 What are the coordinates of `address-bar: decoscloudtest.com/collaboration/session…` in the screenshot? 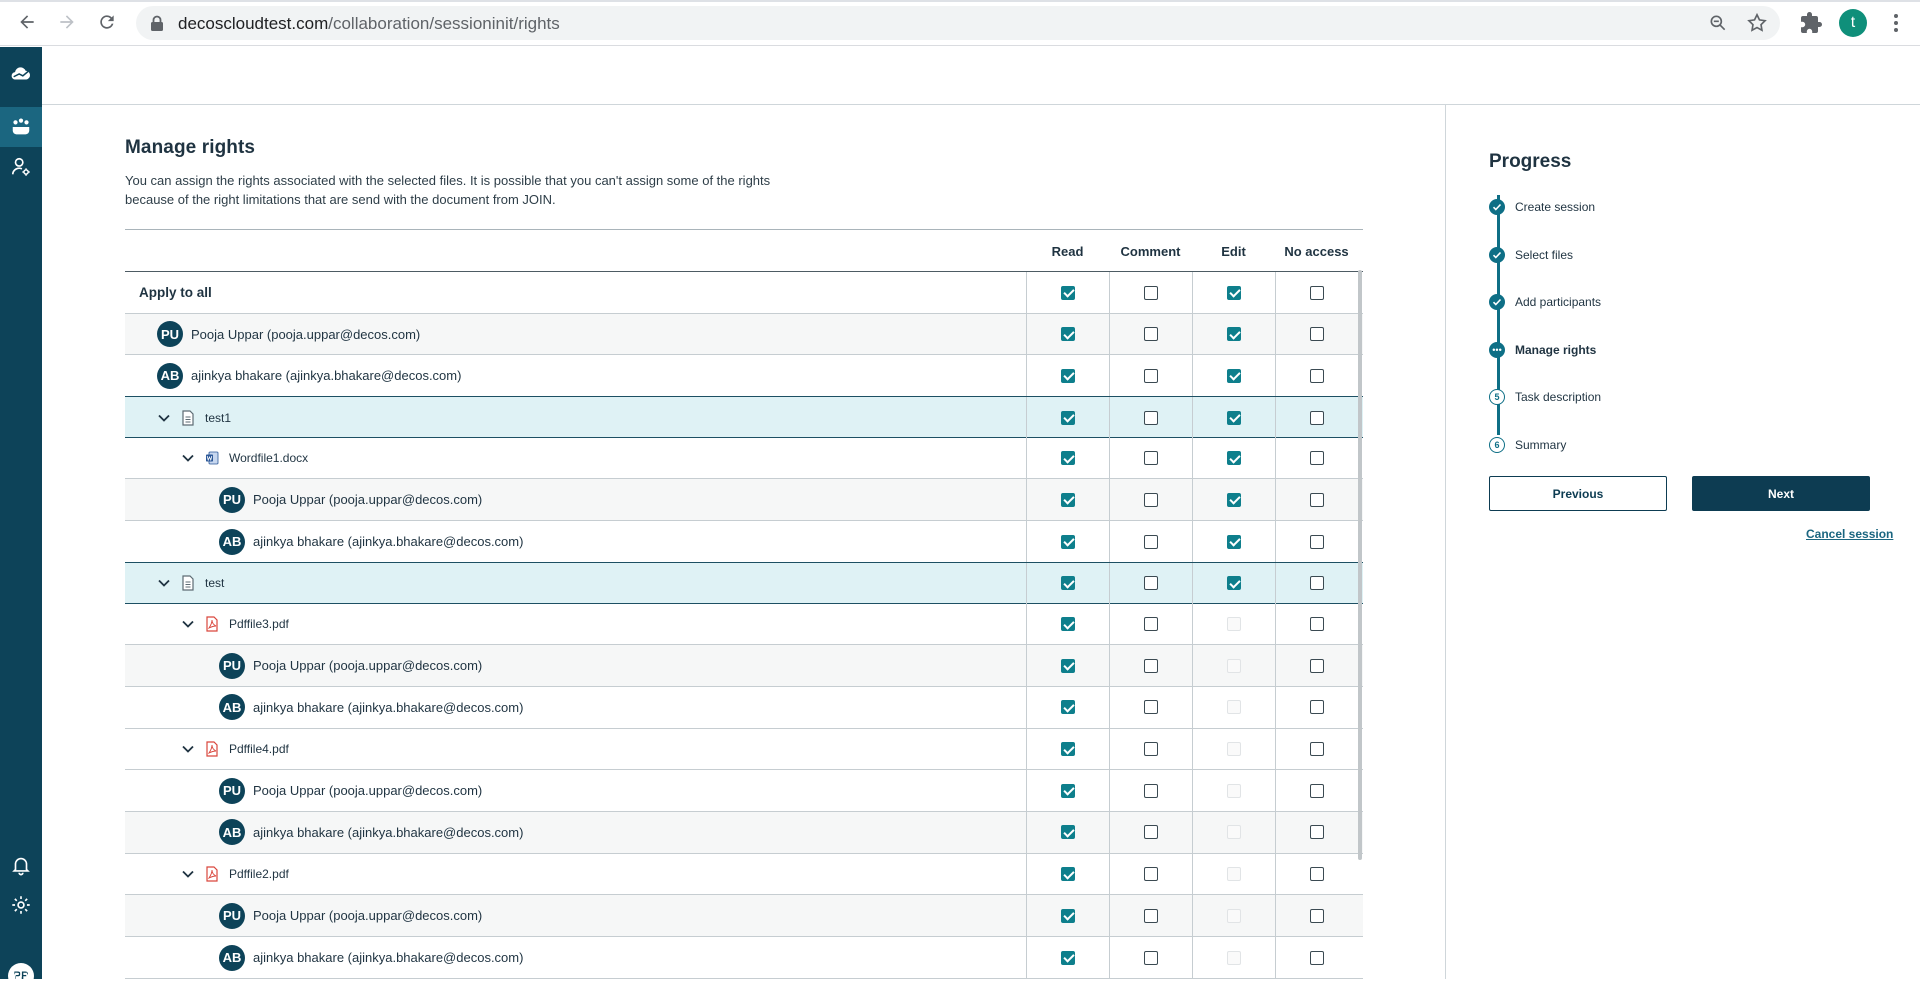 It's located at (958, 23).